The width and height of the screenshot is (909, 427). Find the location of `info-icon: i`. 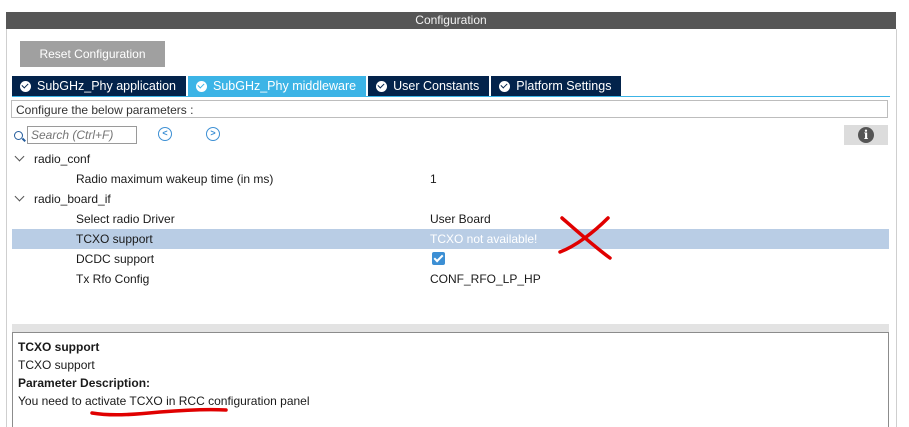

info-icon: i is located at coordinates (866, 135).